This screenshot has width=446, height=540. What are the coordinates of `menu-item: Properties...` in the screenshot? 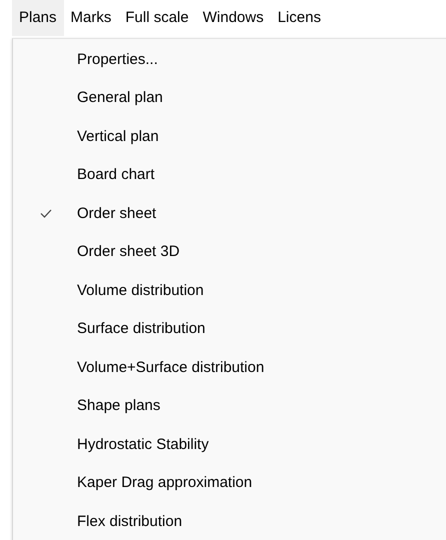 It's located at (117, 59).